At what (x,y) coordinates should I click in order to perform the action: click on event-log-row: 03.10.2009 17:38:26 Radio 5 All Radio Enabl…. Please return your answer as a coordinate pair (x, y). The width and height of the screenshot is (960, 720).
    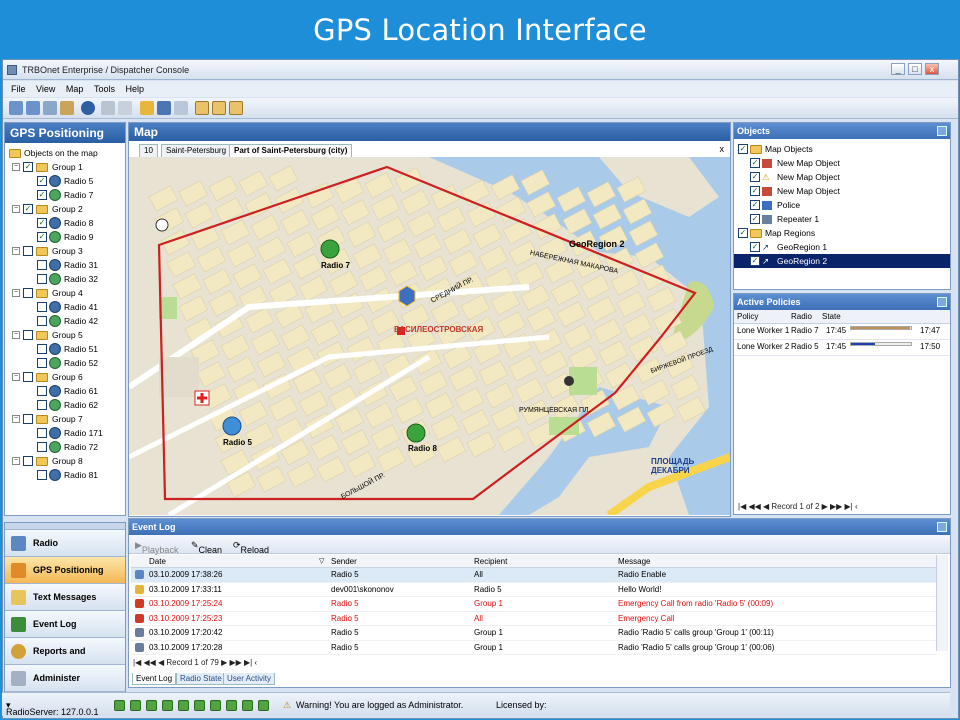
    Looking at the image, I should click on (534, 575).